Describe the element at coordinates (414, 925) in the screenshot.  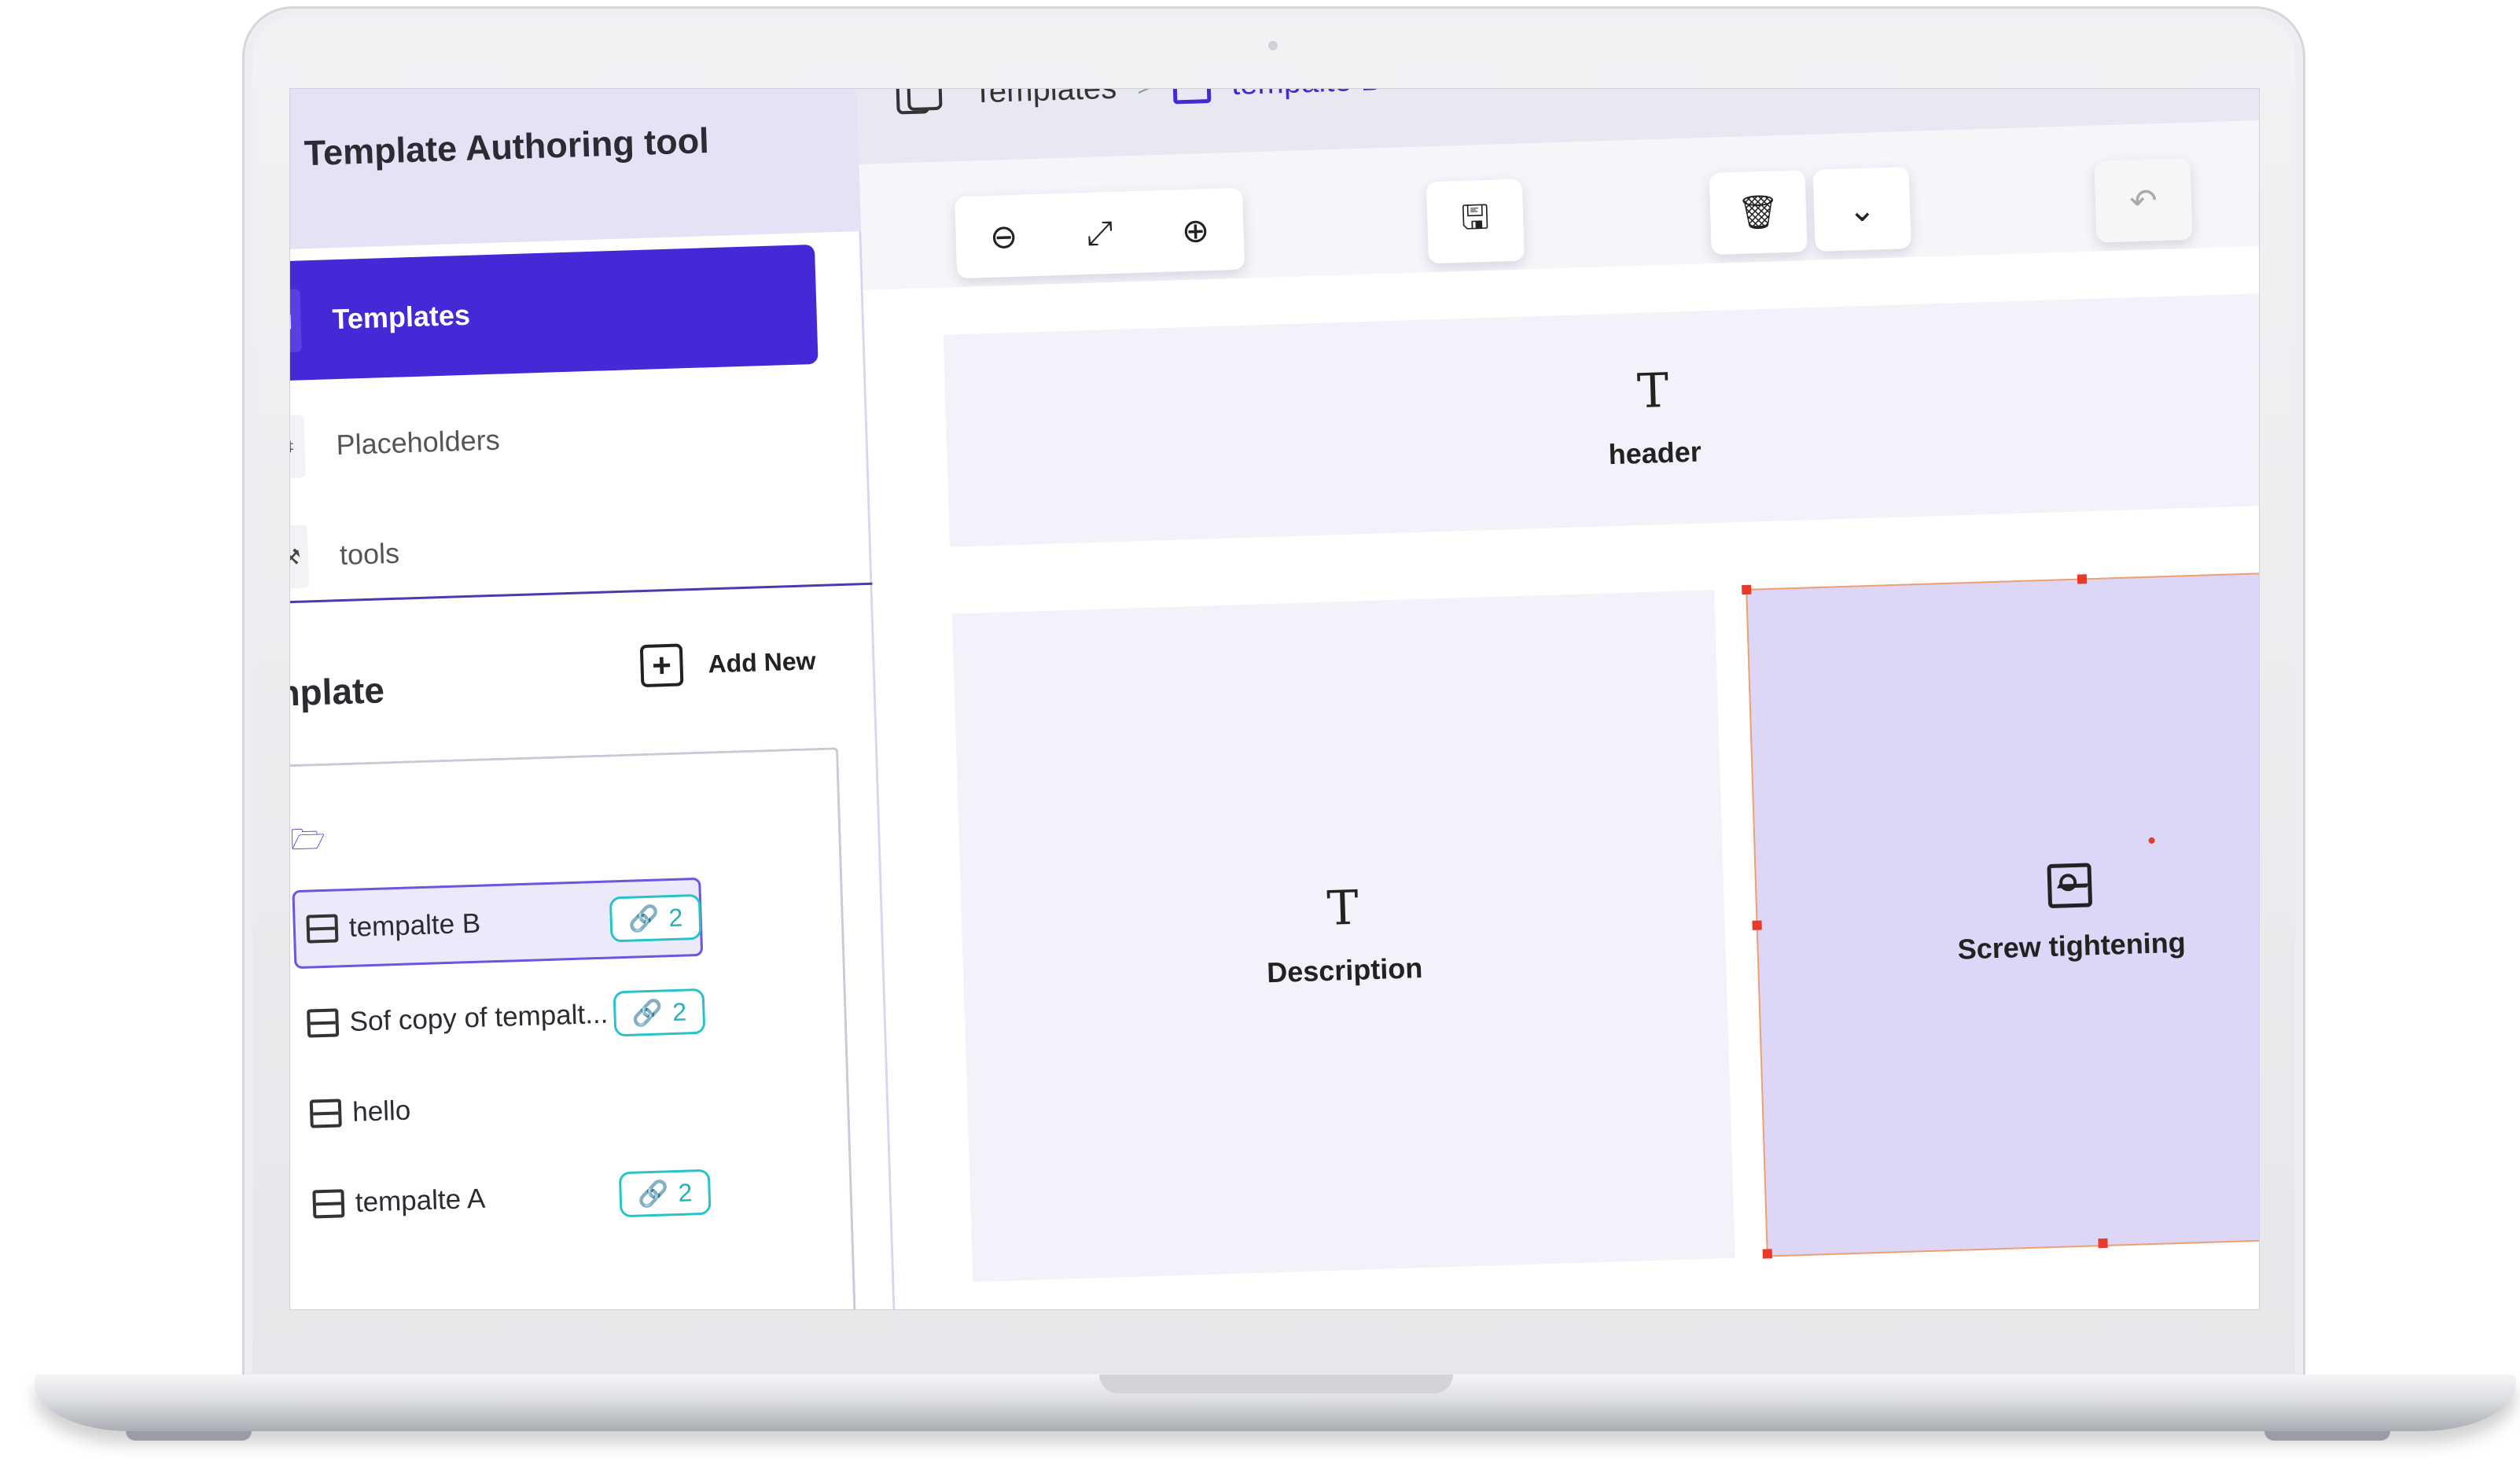
I see `tree-item-label: tempalte B` at that location.